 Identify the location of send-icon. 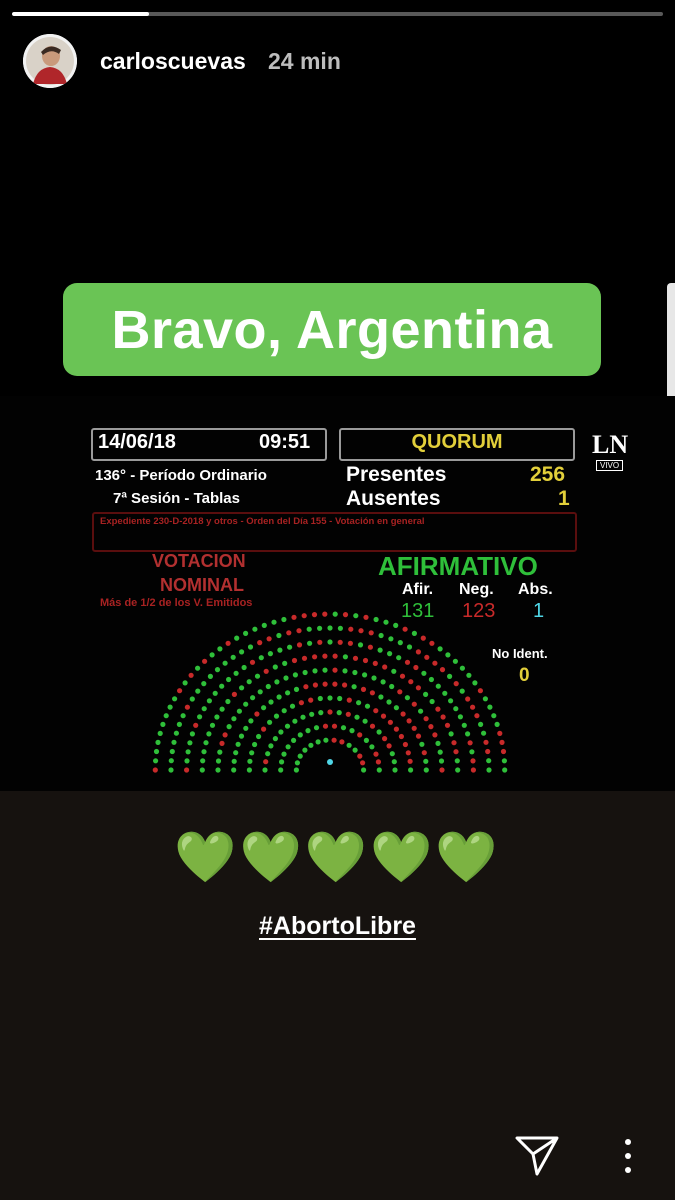
(537, 1156).